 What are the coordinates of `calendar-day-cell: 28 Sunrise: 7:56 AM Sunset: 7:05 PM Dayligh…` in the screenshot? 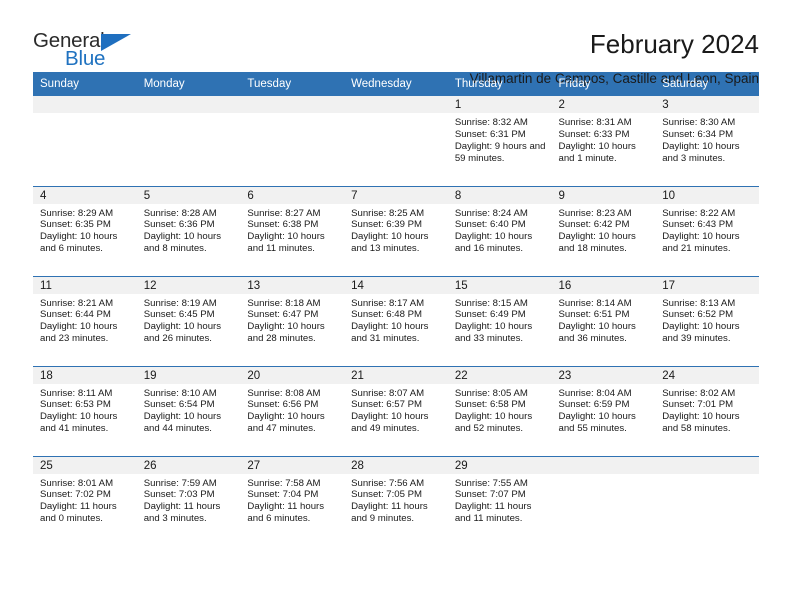 It's located at (396, 500).